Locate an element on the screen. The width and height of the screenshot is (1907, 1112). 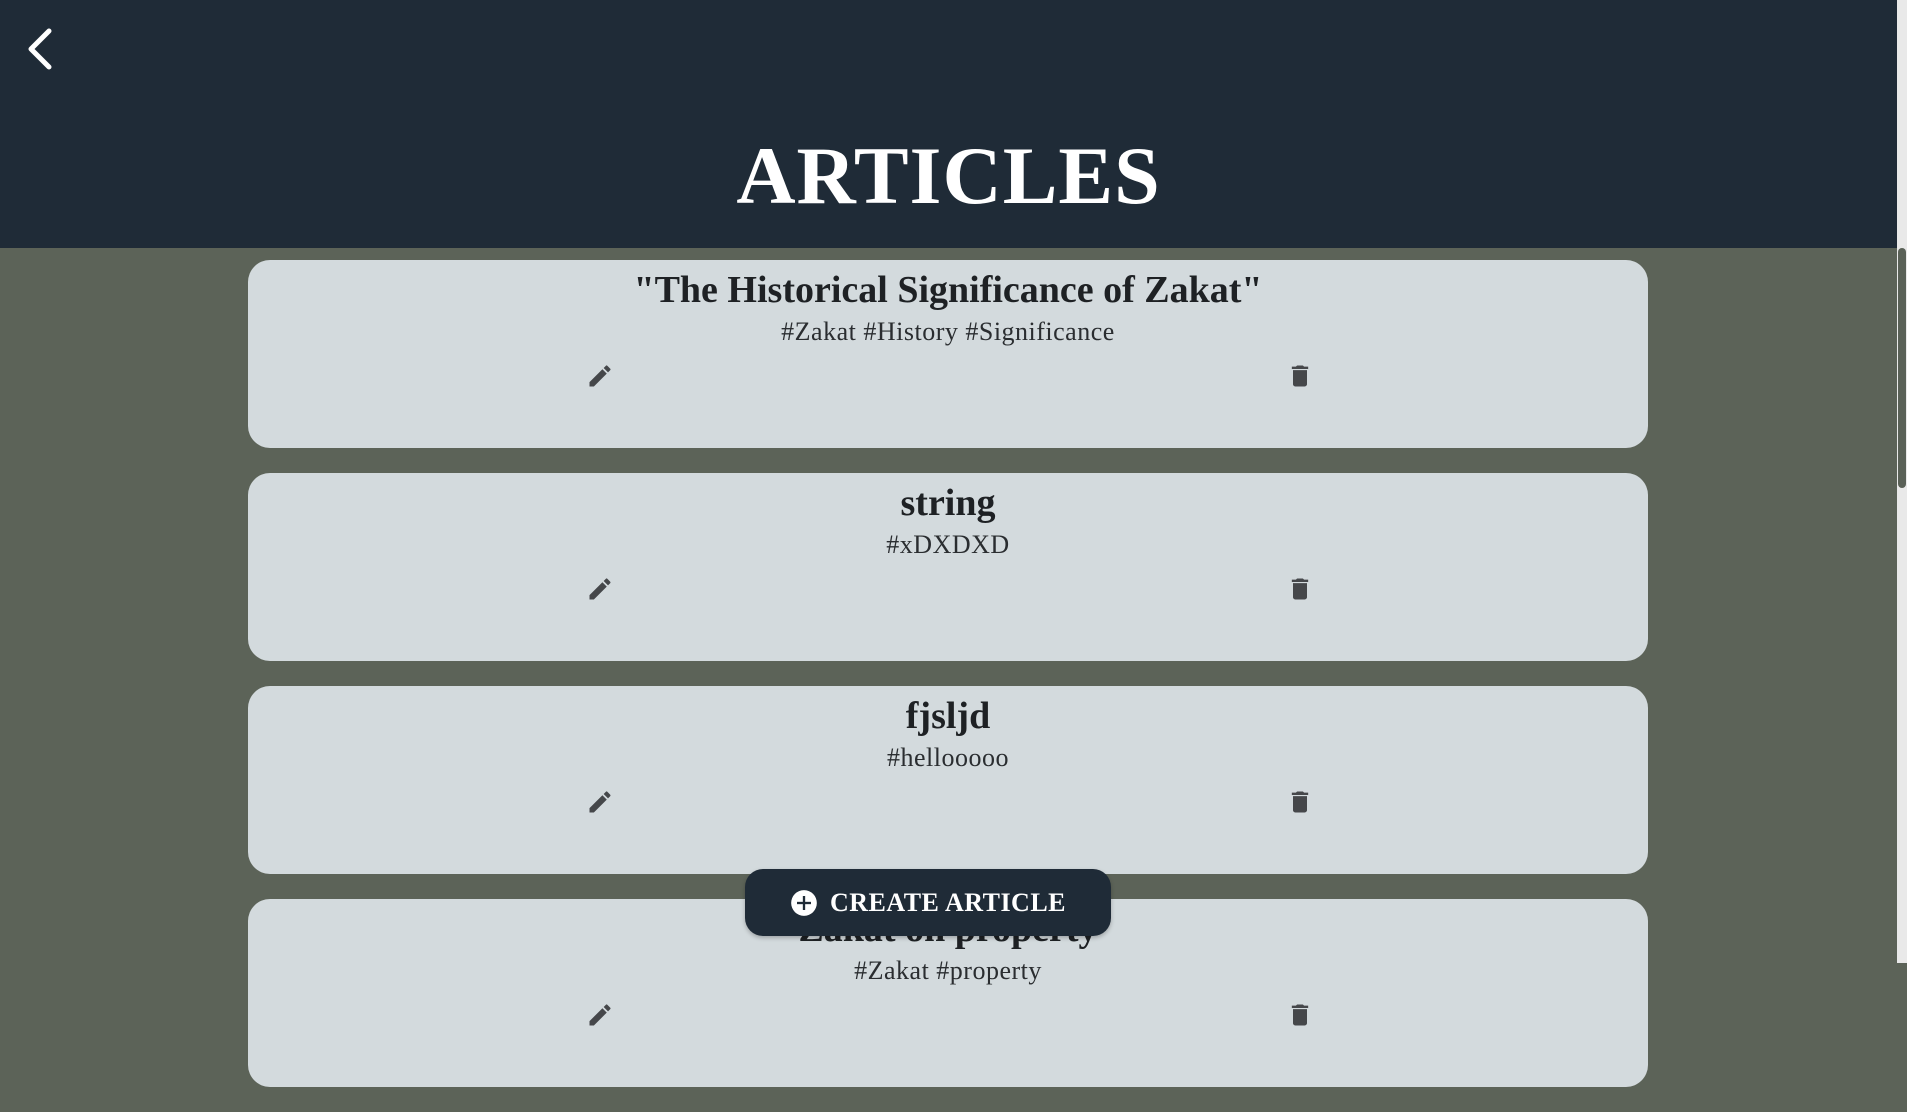
article-tags: #hellooooo is located at coordinates (948, 757).